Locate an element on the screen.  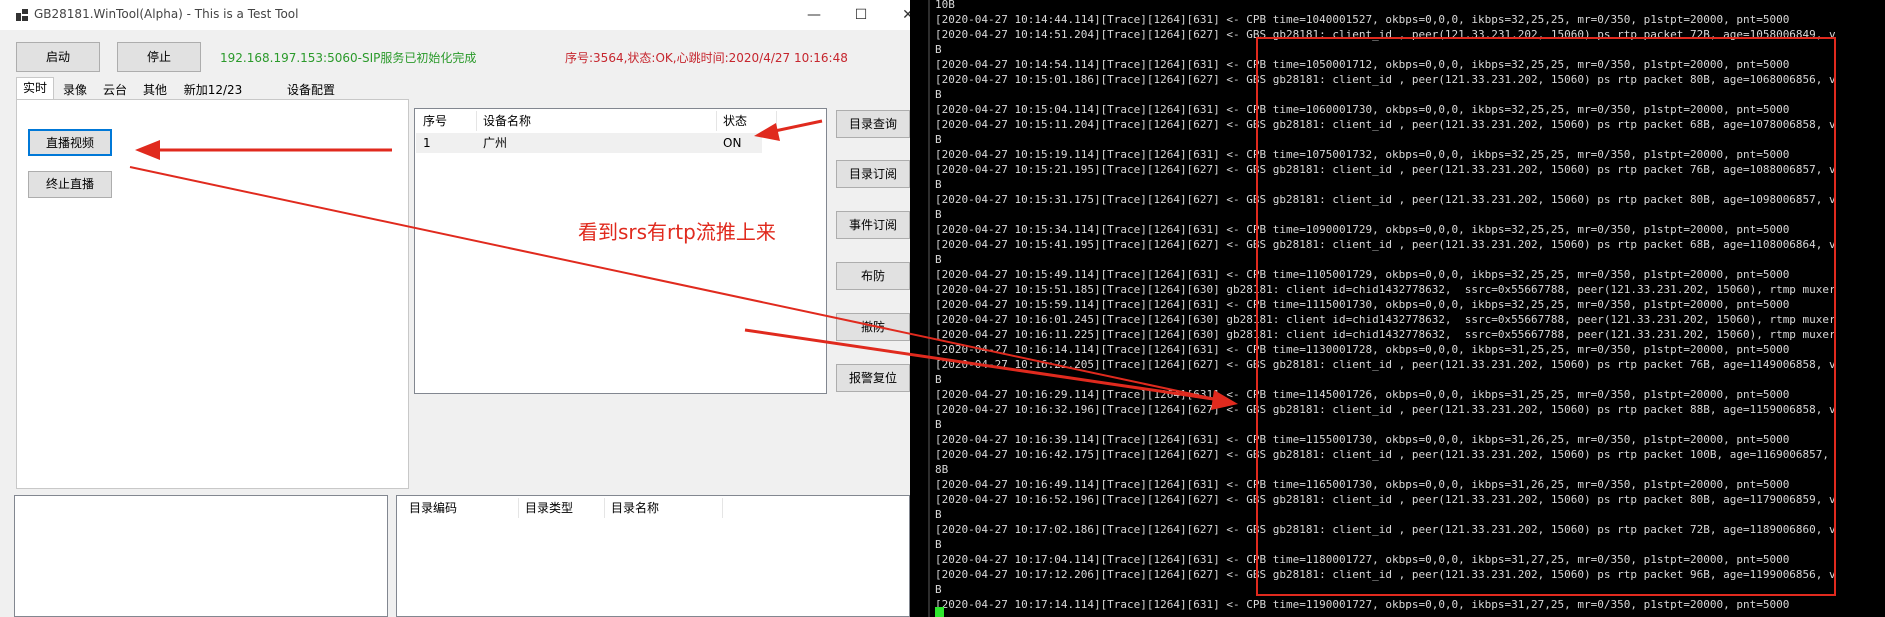
live-play-button: 直播视频 is located at coordinates (70, 142).